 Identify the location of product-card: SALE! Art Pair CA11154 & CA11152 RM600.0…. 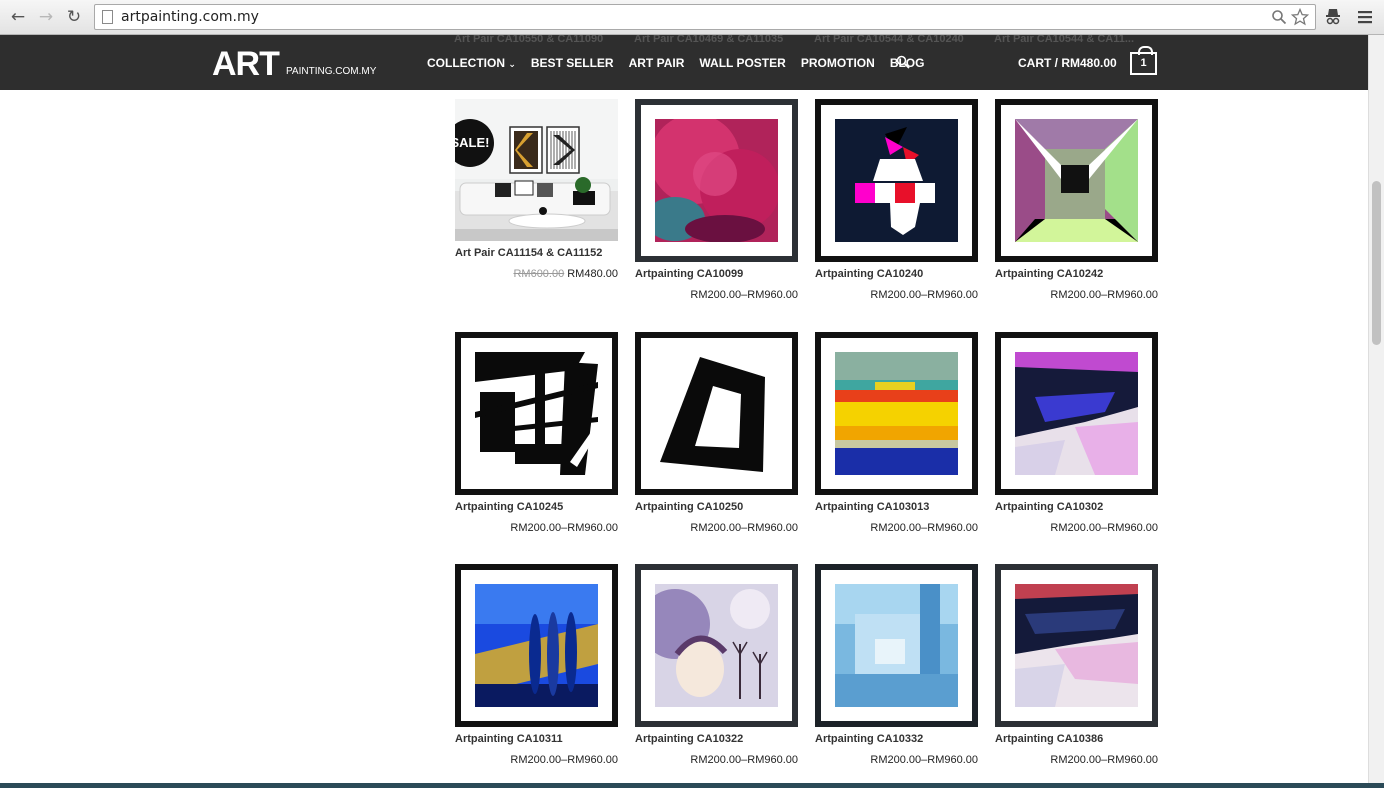
(536, 189).